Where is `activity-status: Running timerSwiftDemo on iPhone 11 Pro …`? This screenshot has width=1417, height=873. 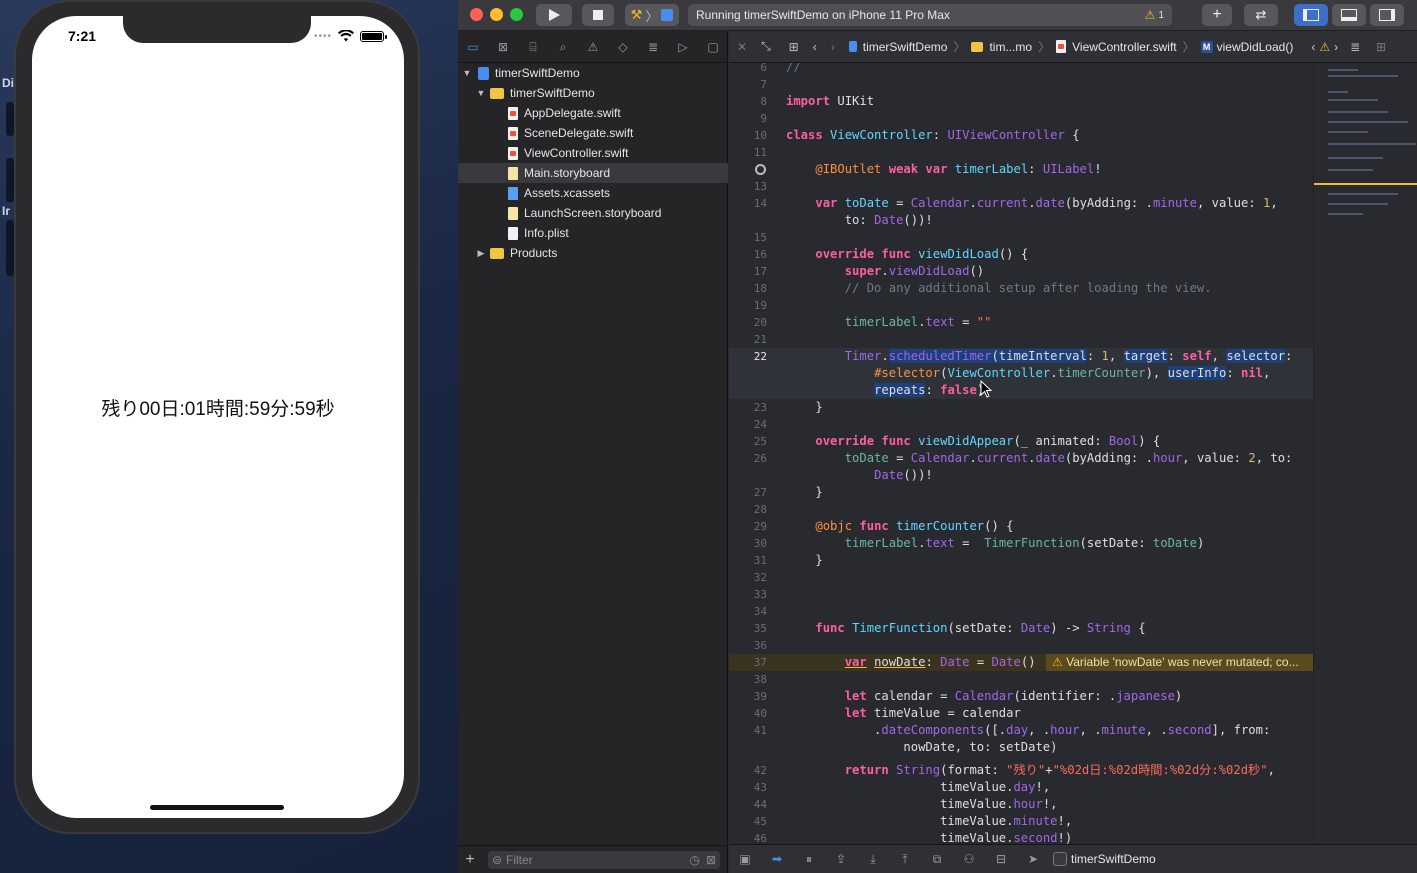 activity-status: Running timerSwiftDemo on iPhone 11 Pro … is located at coordinates (823, 15).